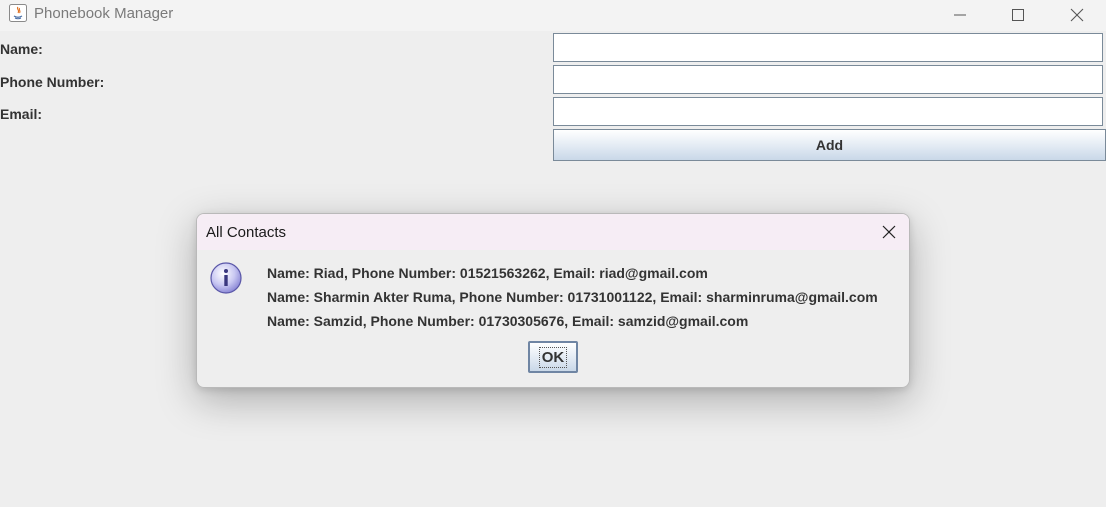 The width and height of the screenshot is (1106, 507). I want to click on maximize-button, so click(1018, 15).